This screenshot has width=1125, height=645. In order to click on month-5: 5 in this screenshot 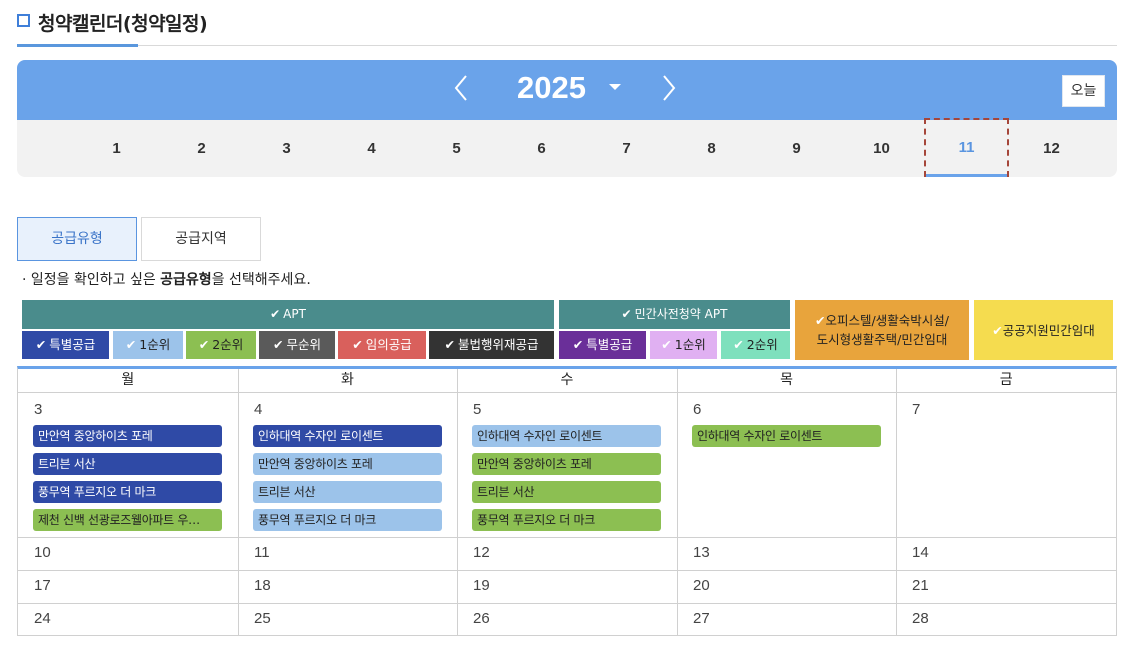, I will do `click(456, 148)`.